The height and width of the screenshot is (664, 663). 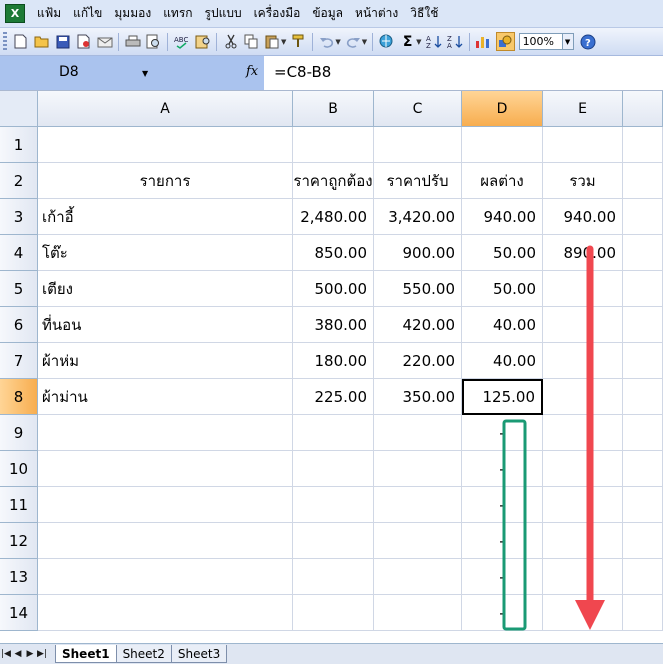 What do you see at coordinates (353, 41) in the screenshot?
I see `redo-icon` at bounding box center [353, 41].